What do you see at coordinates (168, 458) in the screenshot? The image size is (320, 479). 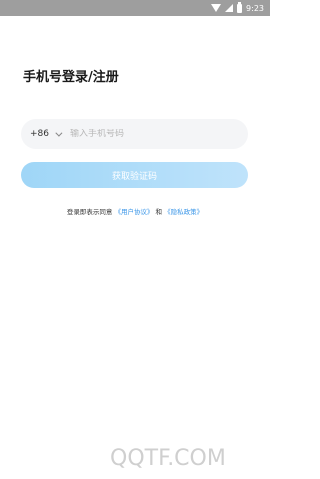 I see `watermark-logo: QQTF.COM` at bounding box center [168, 458].